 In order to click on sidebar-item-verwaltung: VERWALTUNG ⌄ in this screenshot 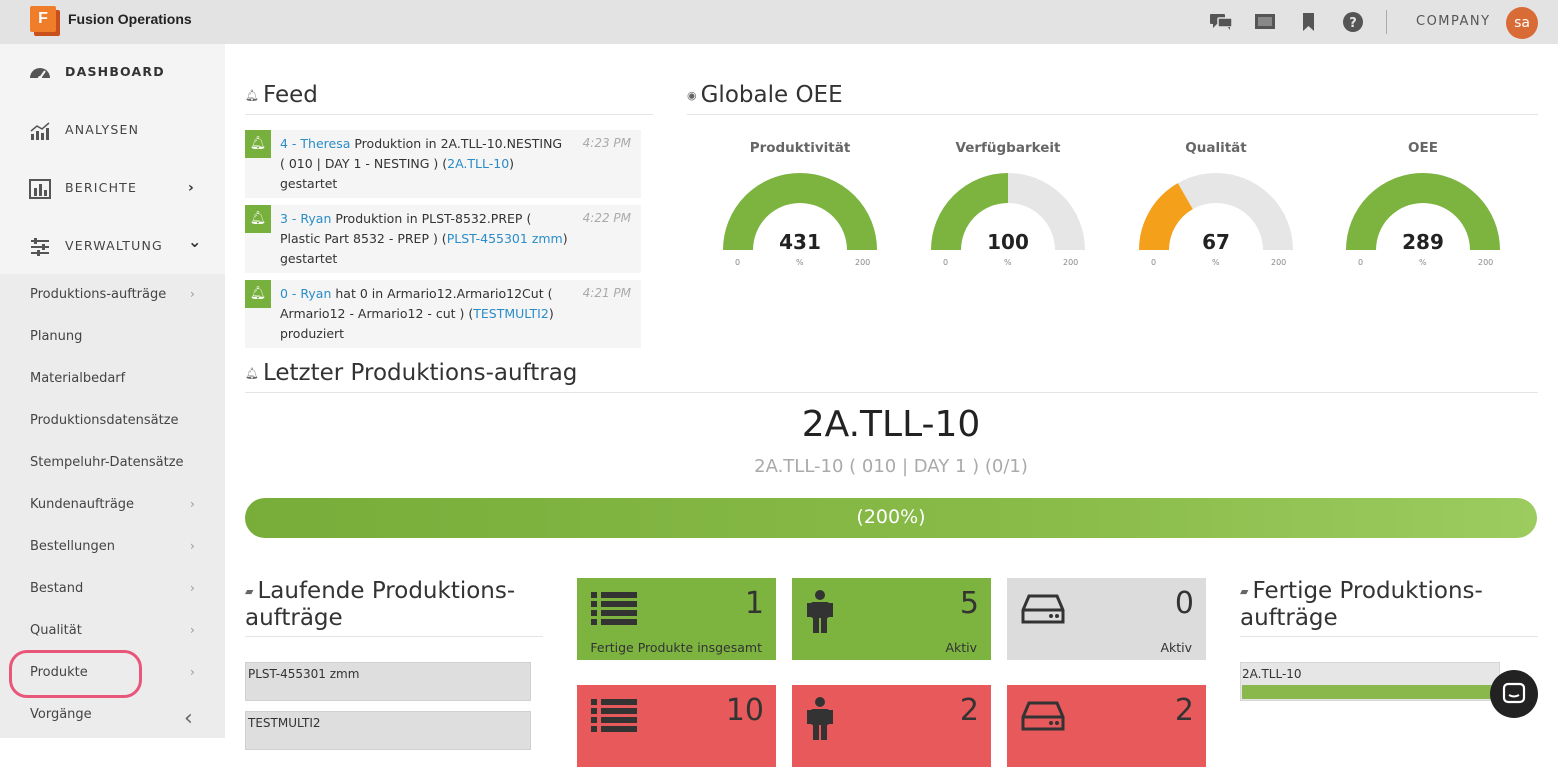, I will do `click(112, 247)`.